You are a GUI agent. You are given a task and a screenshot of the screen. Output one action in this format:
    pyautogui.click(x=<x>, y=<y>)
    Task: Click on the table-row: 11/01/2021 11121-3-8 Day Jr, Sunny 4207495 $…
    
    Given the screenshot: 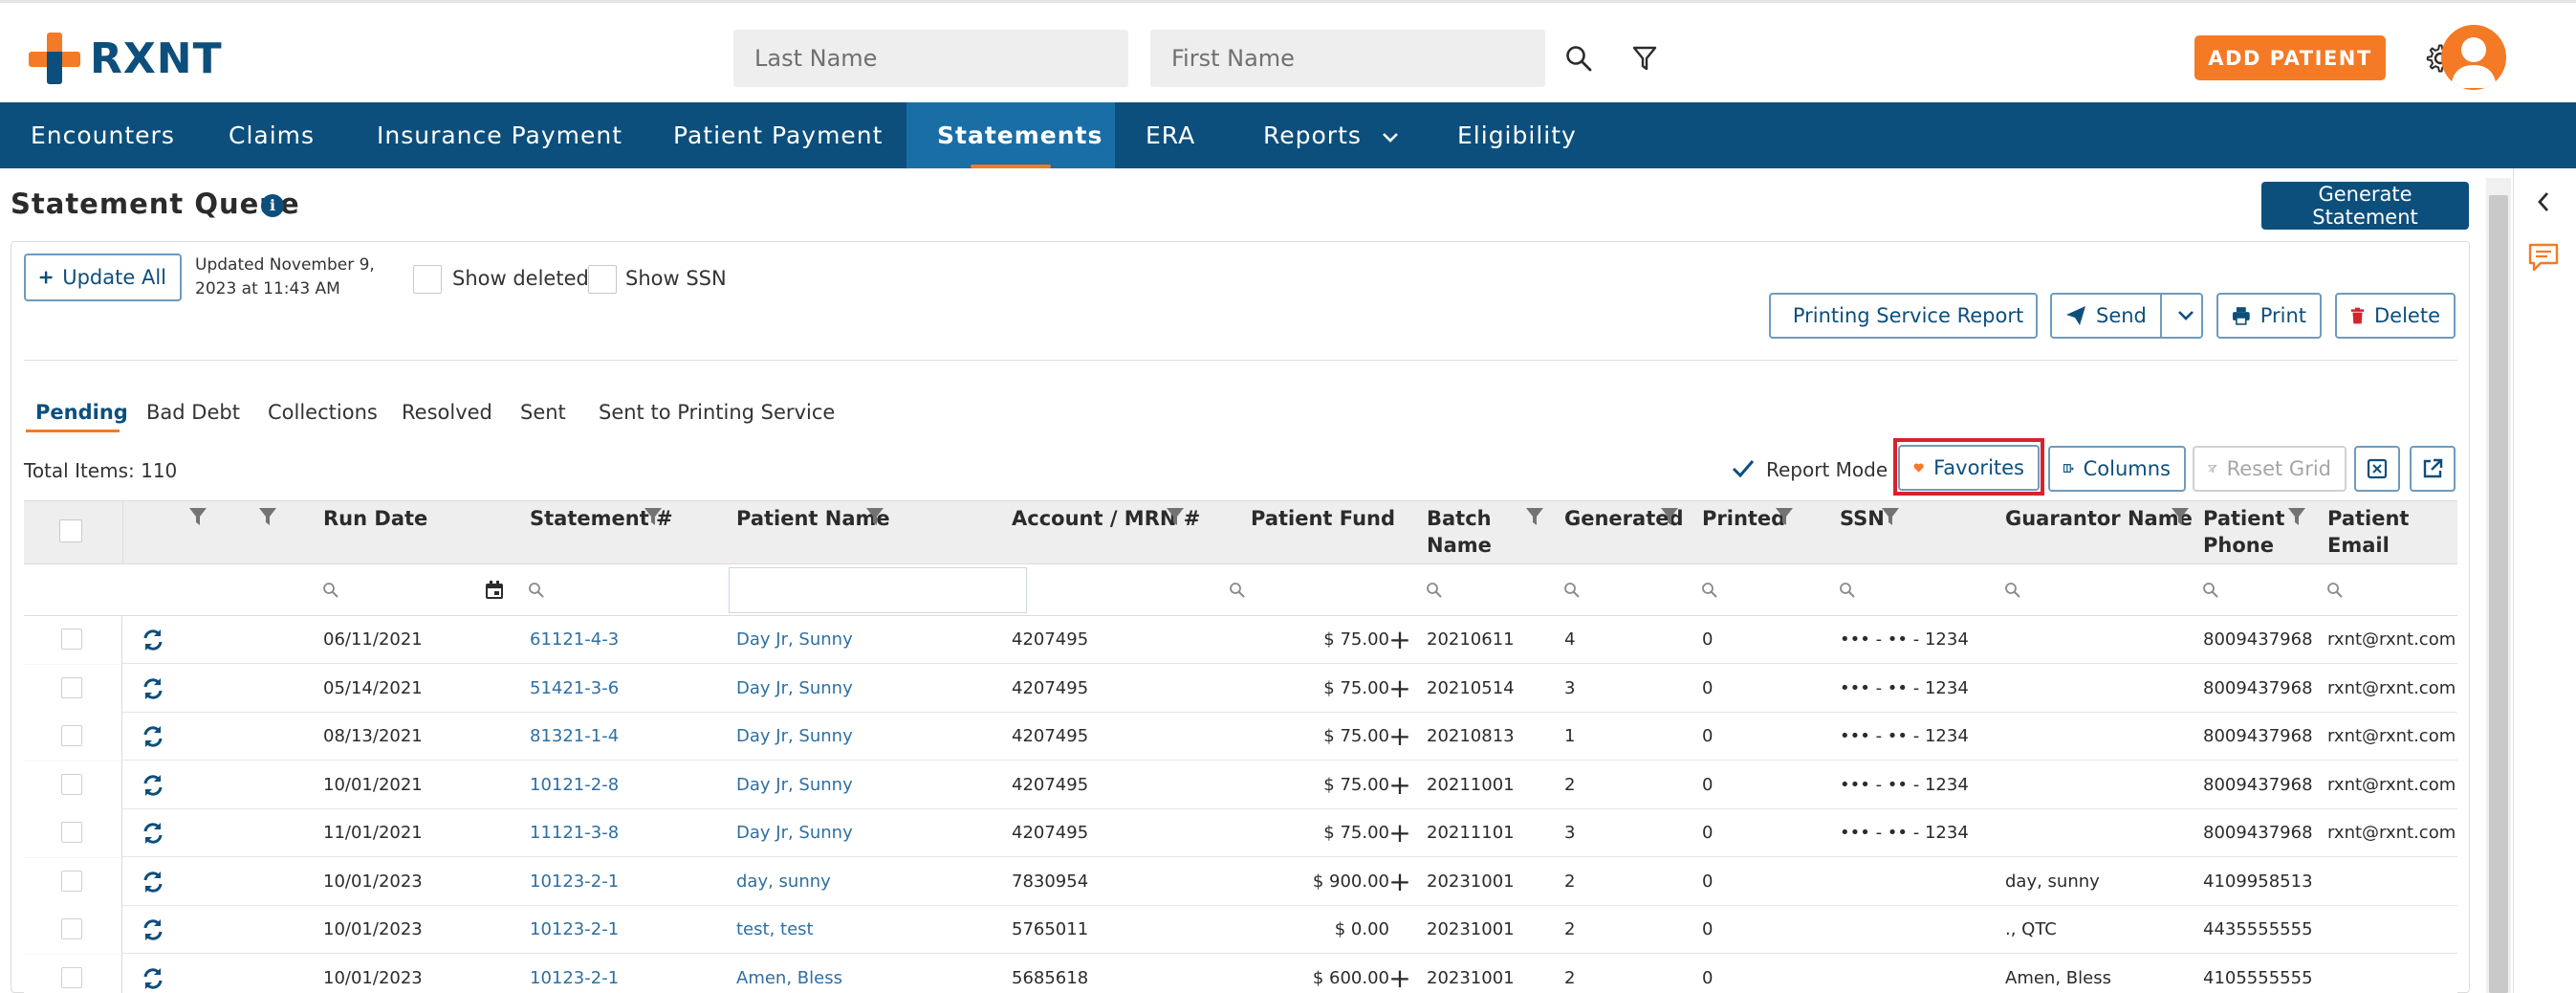 What is the action you would take?
    pyautogui.click(x=1240, y=833)
    